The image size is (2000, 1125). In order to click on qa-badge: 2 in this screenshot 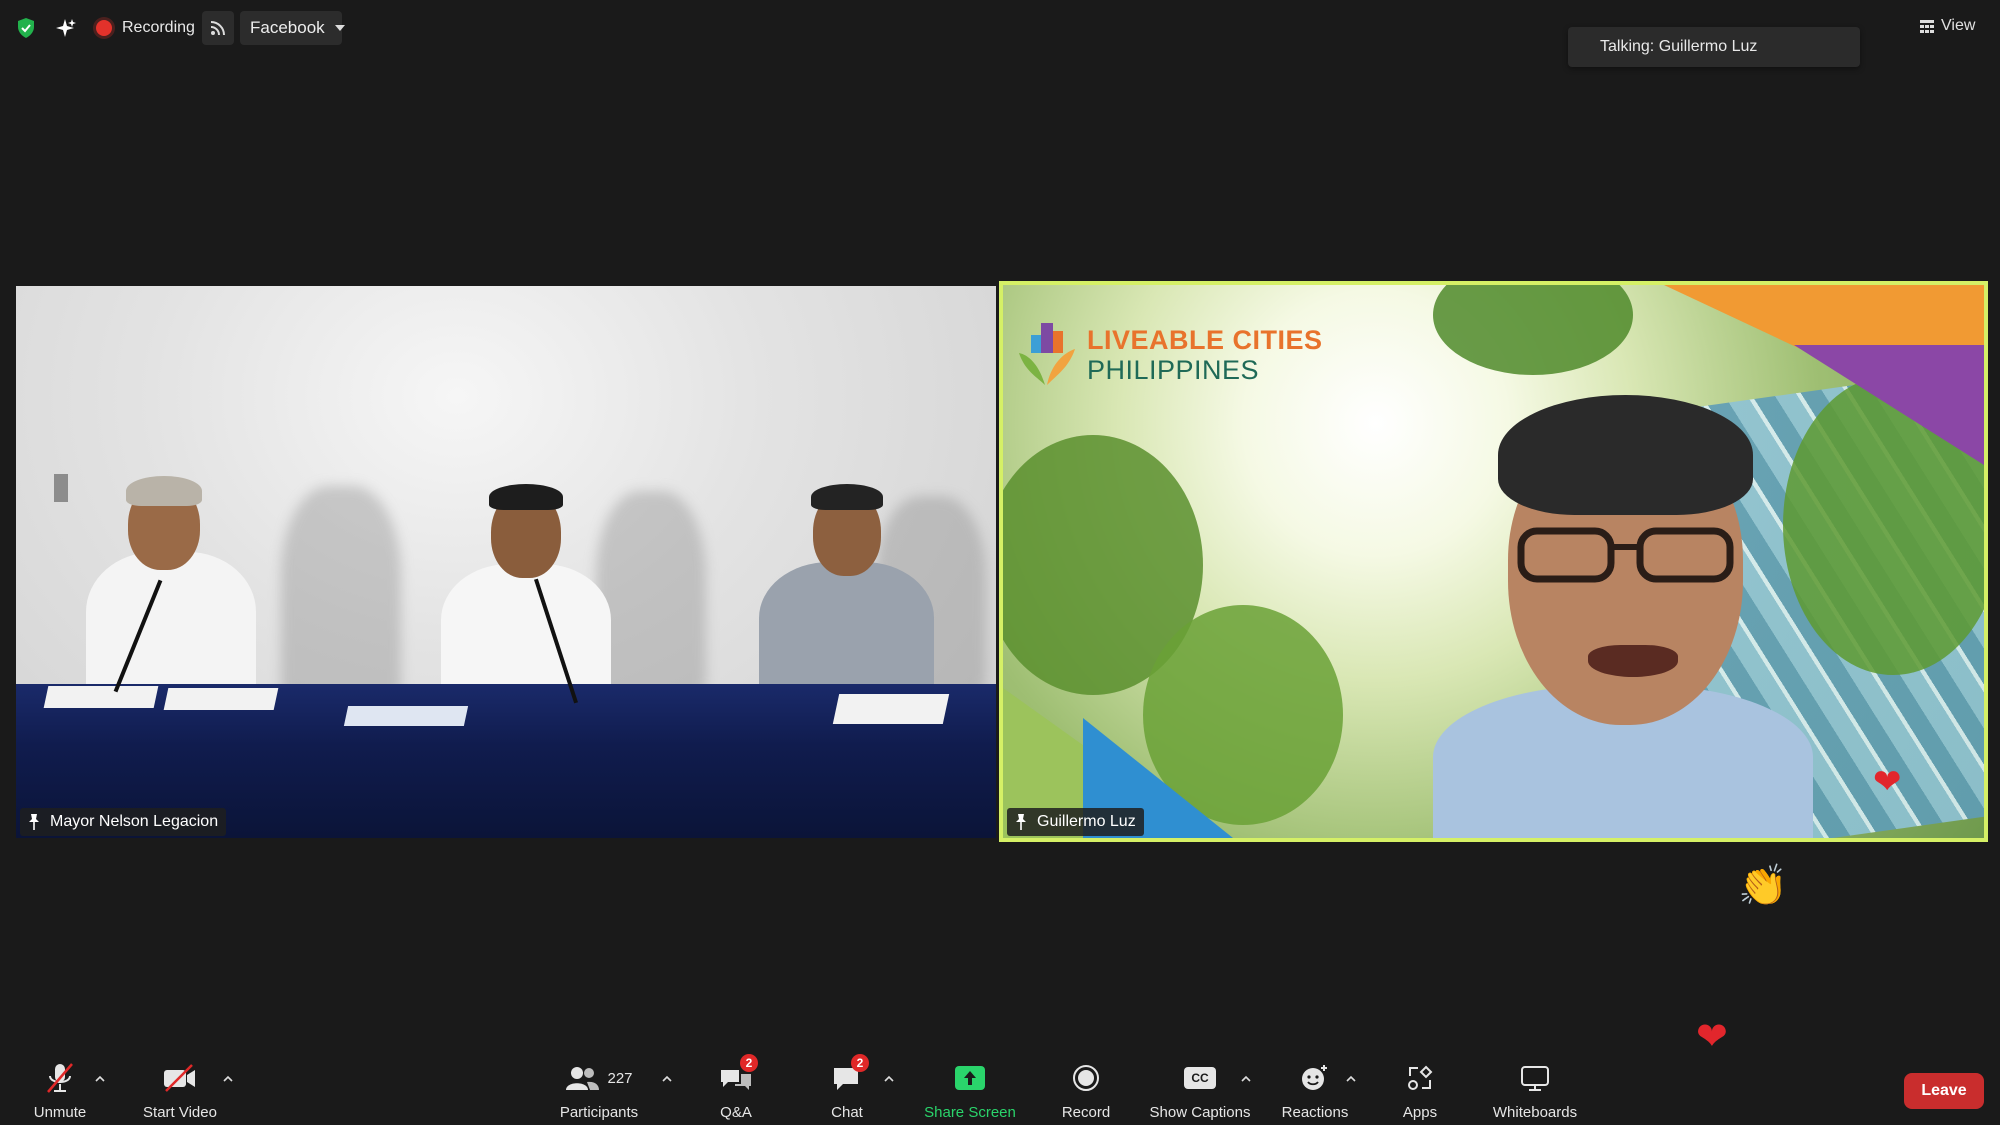, I will do `click(749, 1063)`.